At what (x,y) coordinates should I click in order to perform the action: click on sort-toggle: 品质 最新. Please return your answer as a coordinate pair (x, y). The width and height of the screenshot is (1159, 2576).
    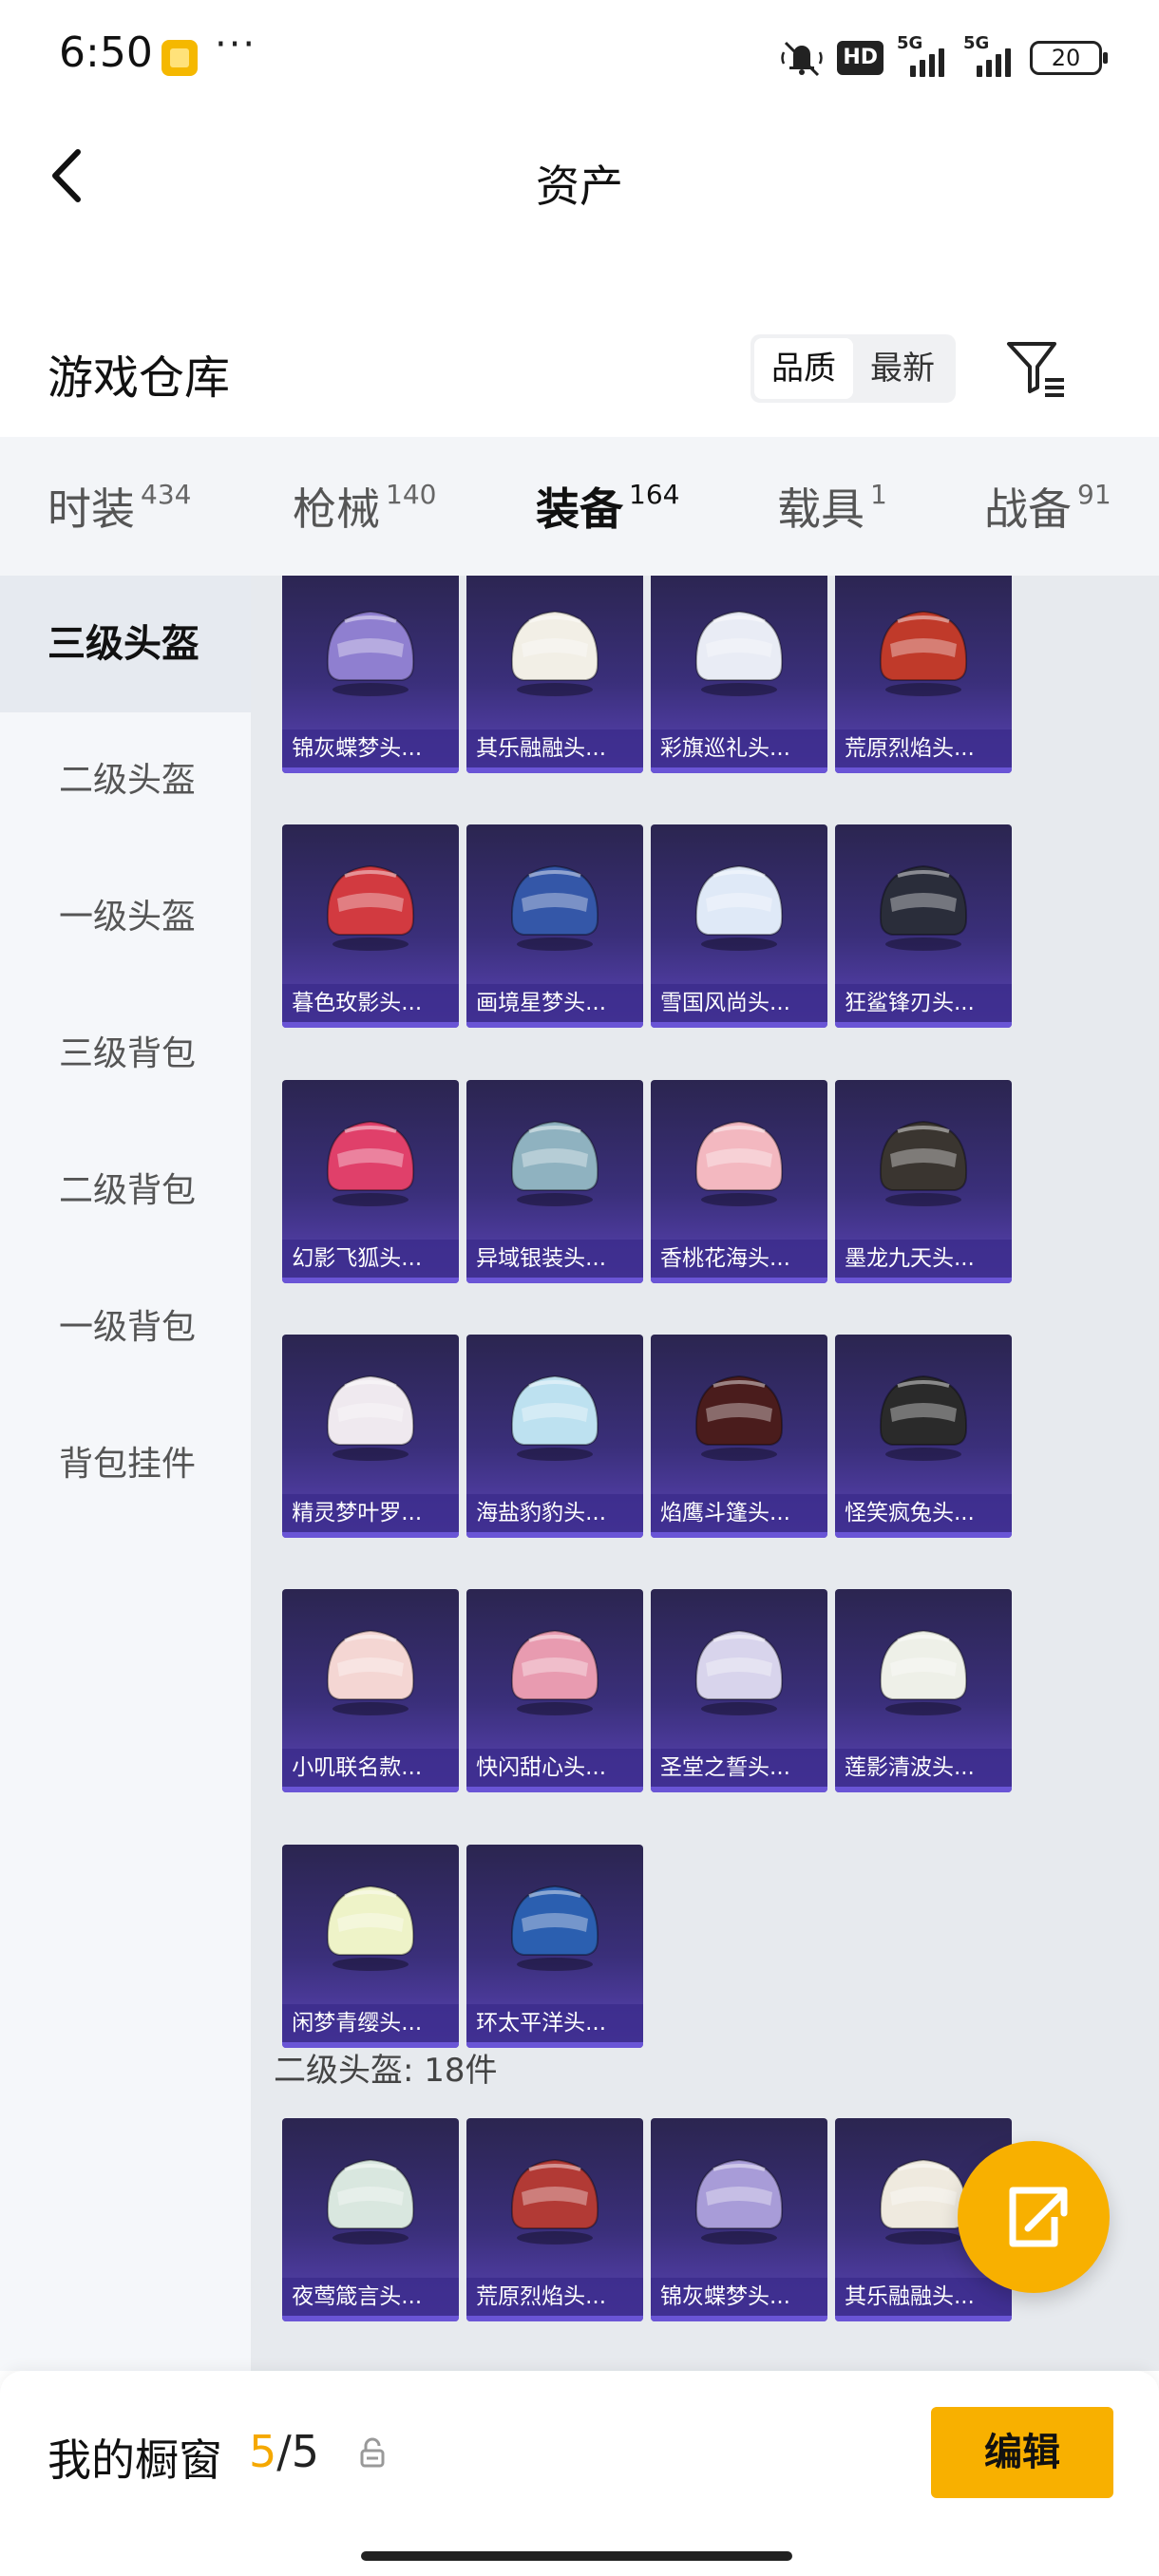
    Looking at the image, I should click on (853, 368).